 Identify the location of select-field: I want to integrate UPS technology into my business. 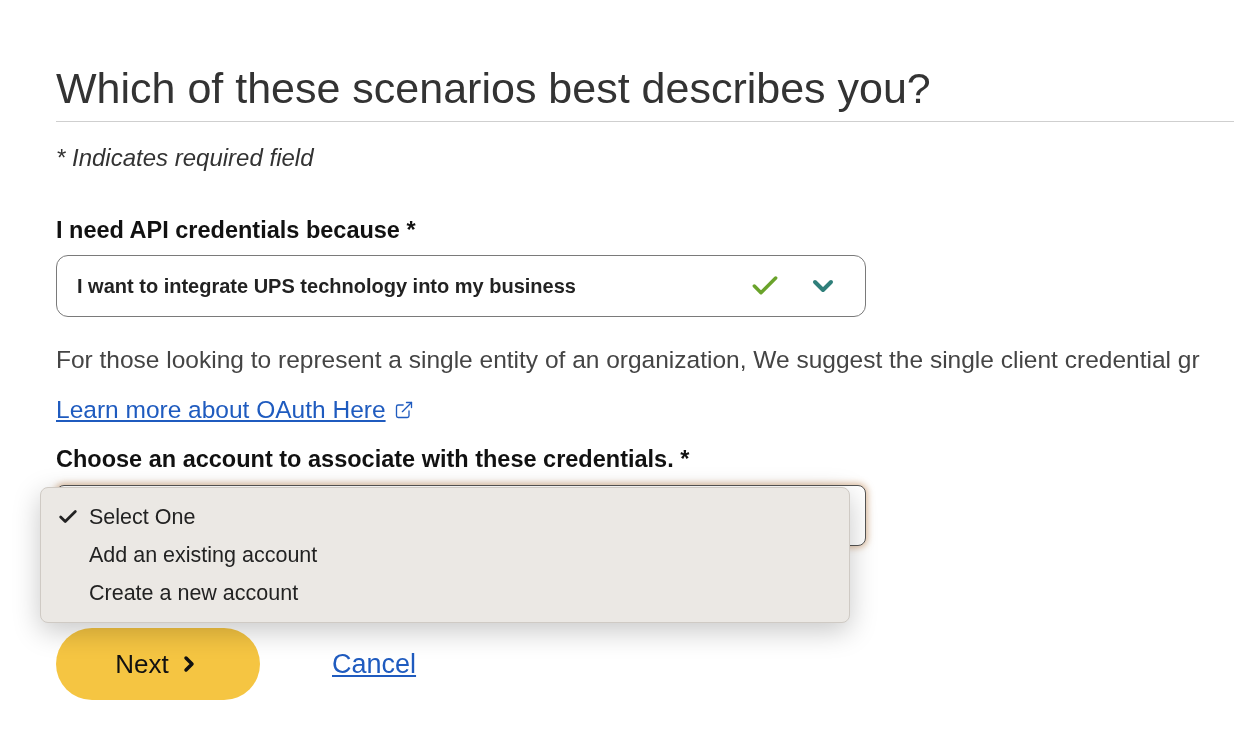
(461, 286).